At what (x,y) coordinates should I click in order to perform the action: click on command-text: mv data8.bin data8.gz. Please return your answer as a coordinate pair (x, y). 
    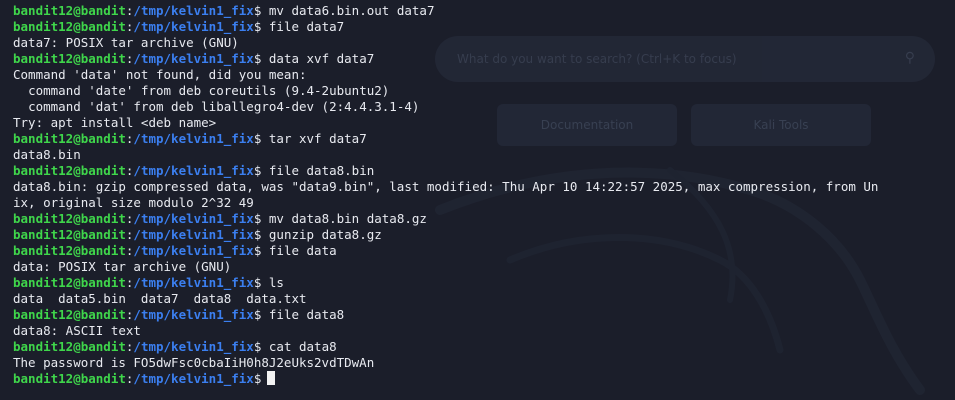
    Looking at the image, I should click on (344, 218).